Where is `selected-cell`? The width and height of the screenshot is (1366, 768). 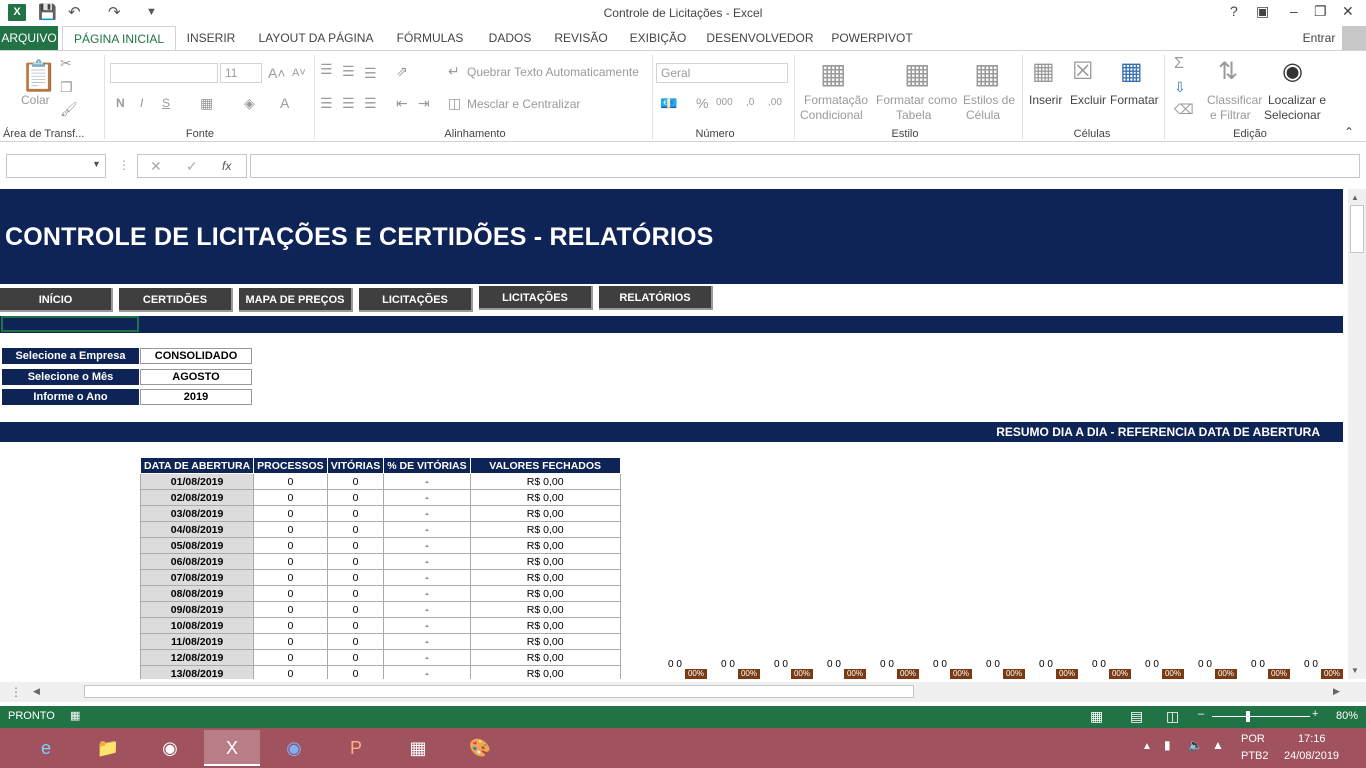 selected-cell is located at coordinates (70, 324).